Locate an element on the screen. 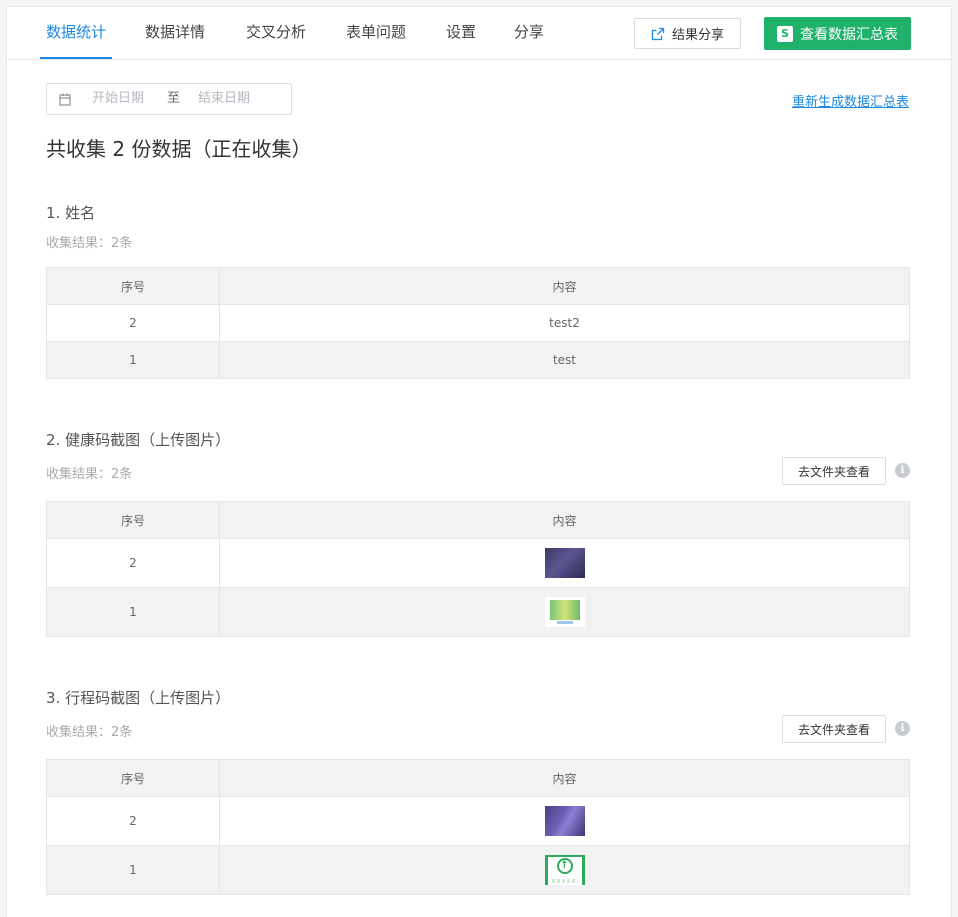 This screenshot has width=958, height=917. thumbnail-top-bar is located at coordinates (564, 856).